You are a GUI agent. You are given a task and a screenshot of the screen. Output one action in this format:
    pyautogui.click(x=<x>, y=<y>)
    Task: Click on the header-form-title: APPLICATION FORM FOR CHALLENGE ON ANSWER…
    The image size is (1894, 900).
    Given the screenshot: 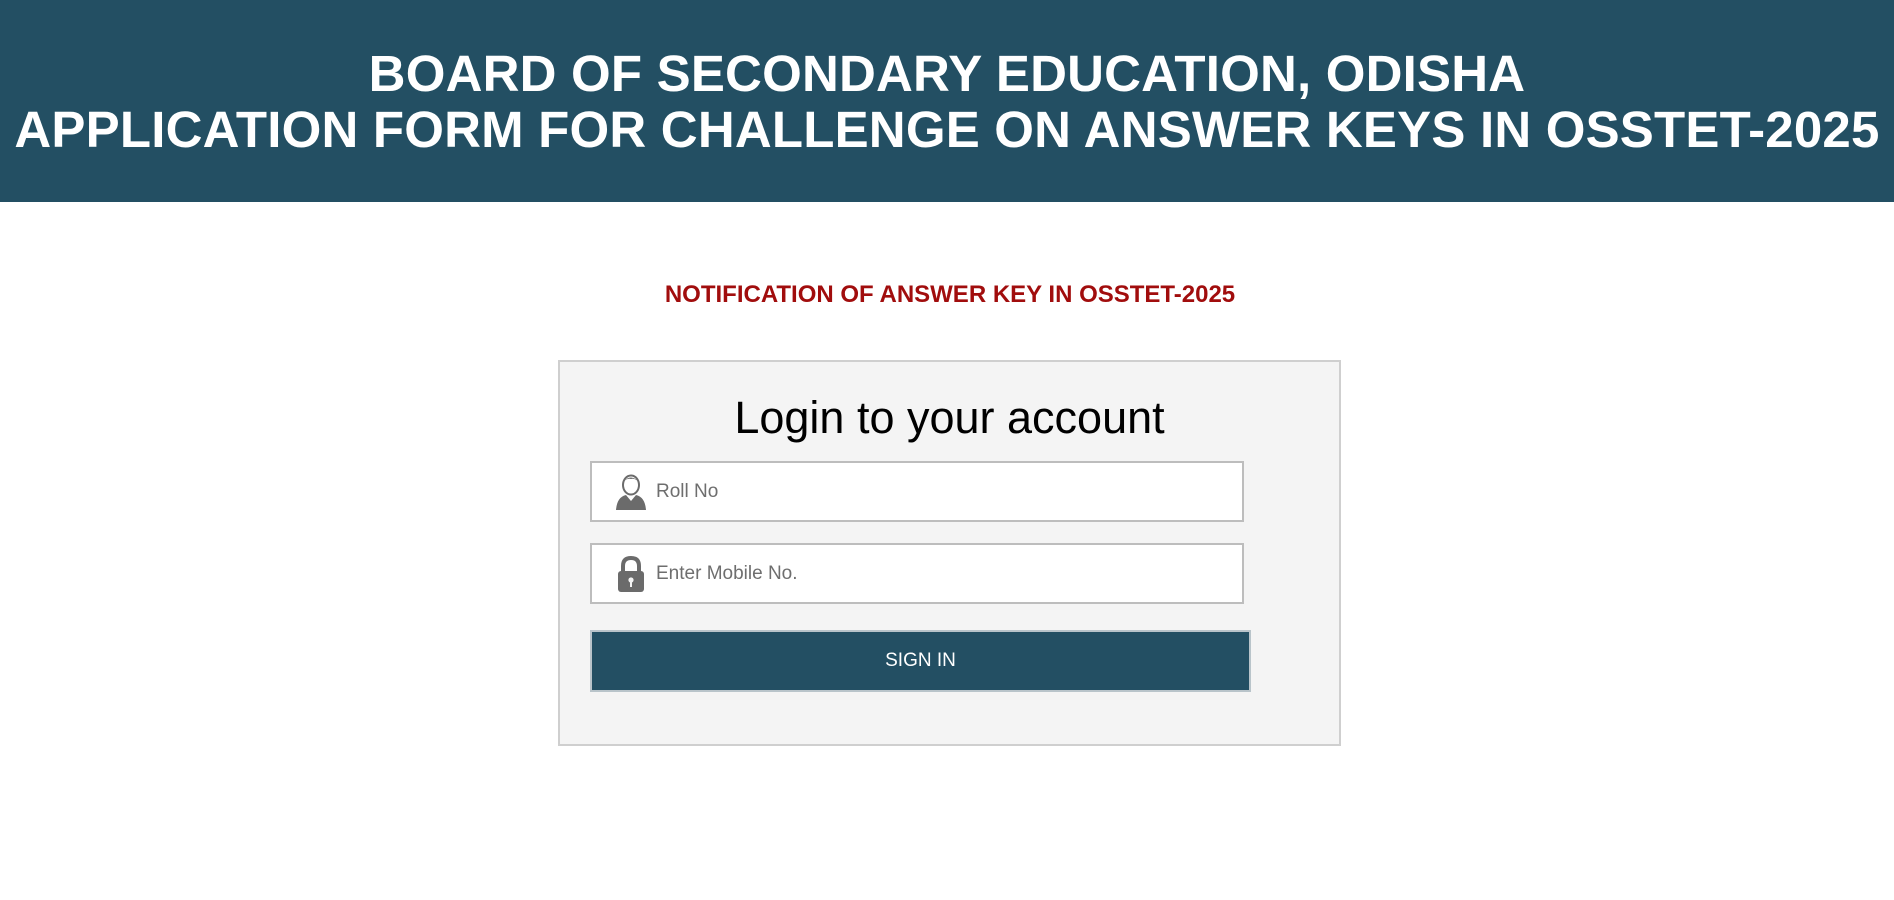 What is the action you would take?
    pyautogui.click(x=947, y=129)
    